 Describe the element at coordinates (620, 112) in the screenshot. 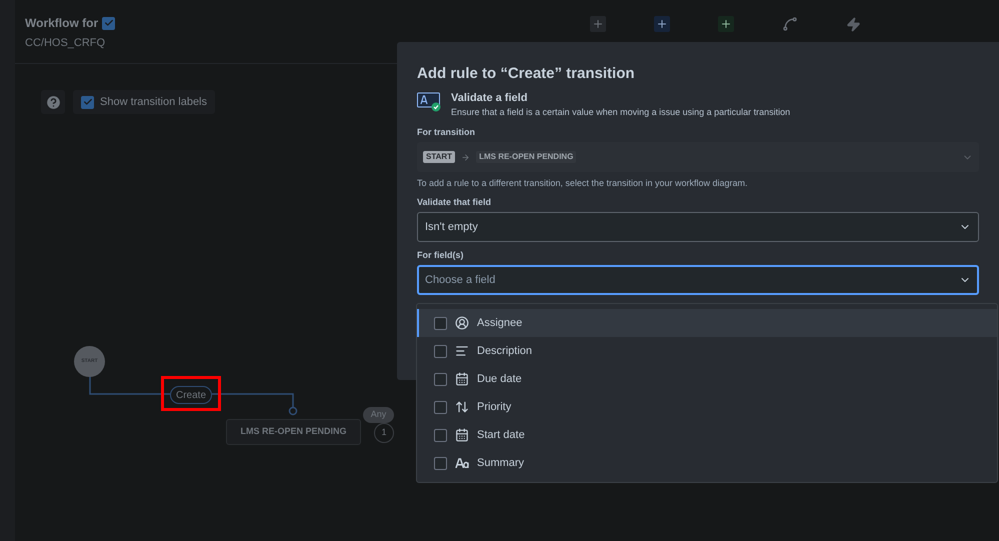

I see `rule-description: Ensure that a field is a certain value when moving a issue using a particular transition` at that location.